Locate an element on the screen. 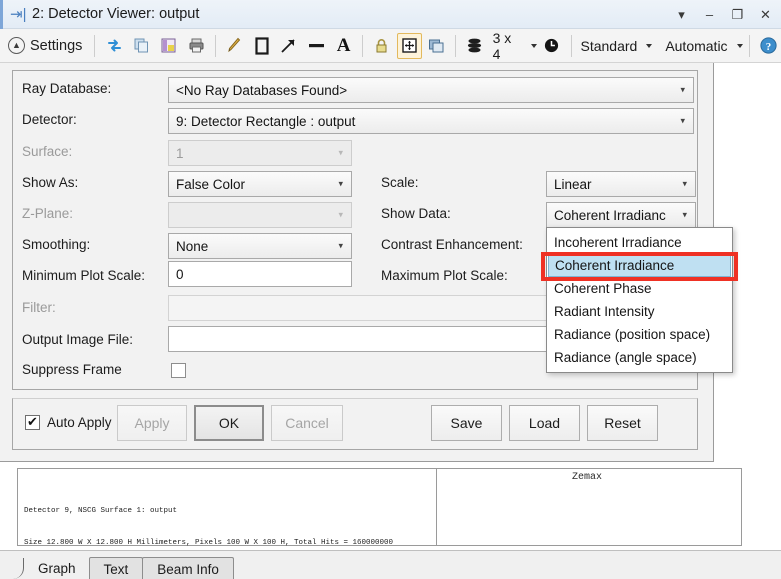 The height and width of the screenshot is (579, 781). scale-combo: Linear ▾ is located at coordinates (621, 184).